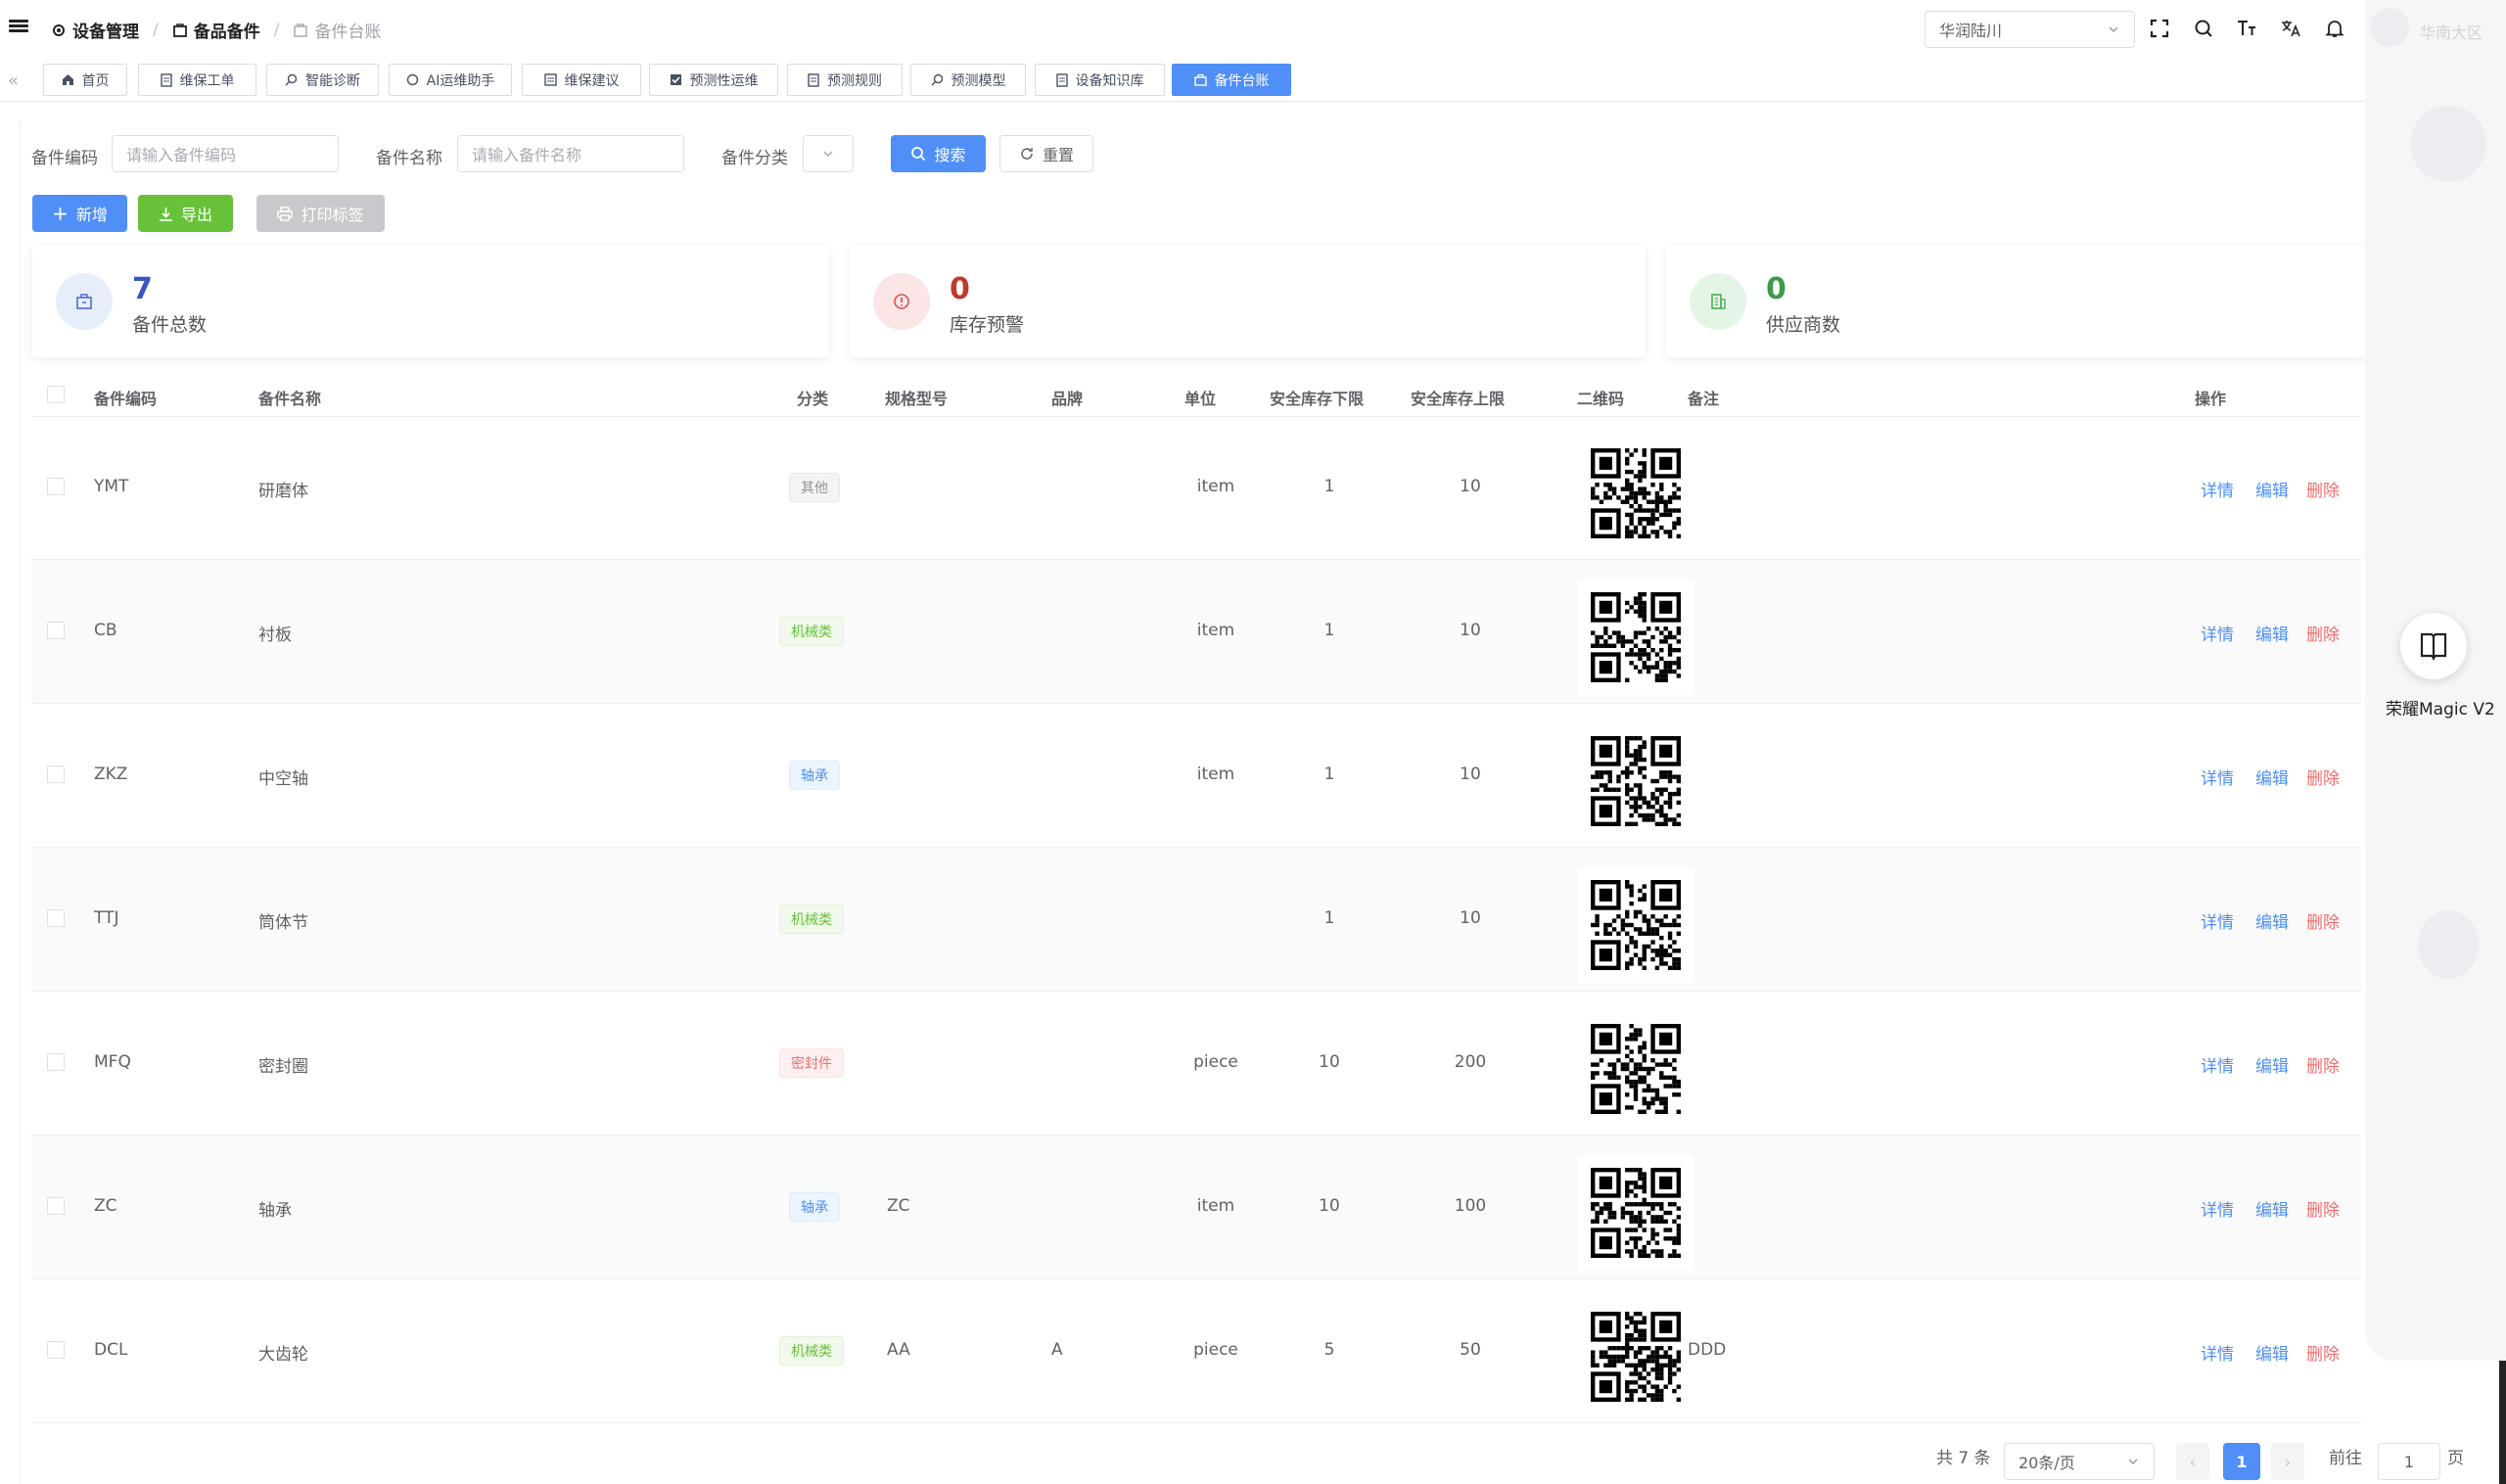 The height and width of the screenshot is (1484, 2506). Describe the element at coordinates (581, 80) in the screenshot. I see `tab-maintenance-advice: 维保建议` at that location.